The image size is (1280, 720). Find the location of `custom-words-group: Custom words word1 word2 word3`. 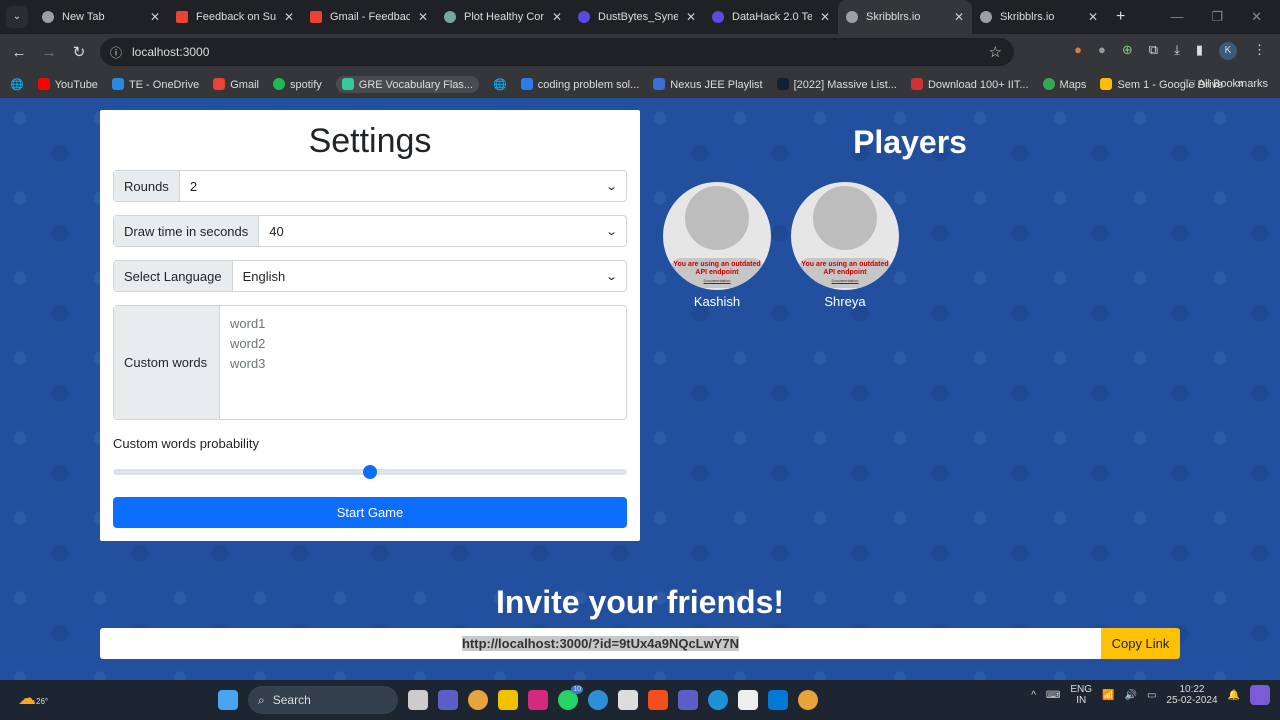

custom-words-group: Custom words word1 word2 word3 is located at coordinates (370, 362).